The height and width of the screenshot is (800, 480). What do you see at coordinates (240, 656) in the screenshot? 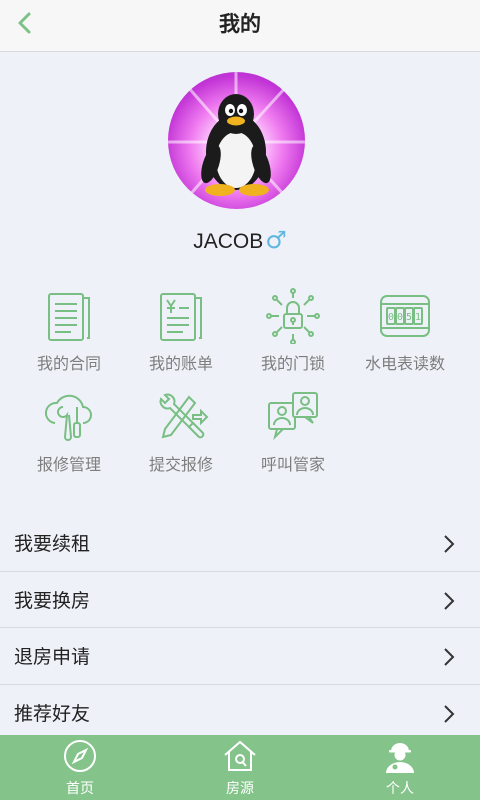
I see `menu-item-checkout: 退房申请` at bounding box center [240, 656].